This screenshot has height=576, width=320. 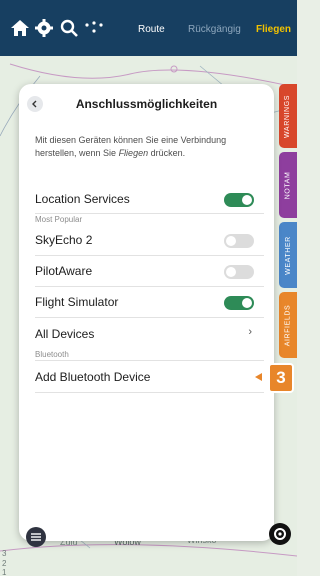 I want to click on tab-airfields-label: AIRFIELDS, so click(x=288, y=325).